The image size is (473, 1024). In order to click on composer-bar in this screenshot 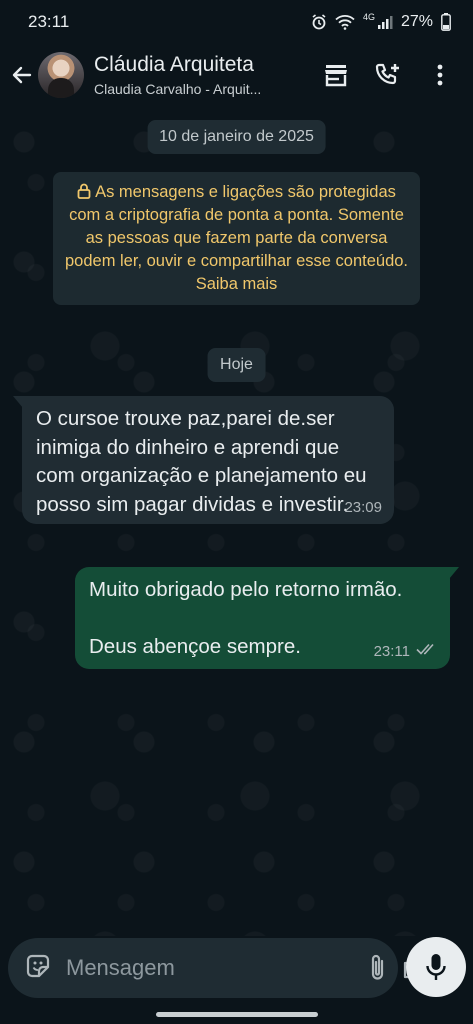, I will do `click(236, 980)`.